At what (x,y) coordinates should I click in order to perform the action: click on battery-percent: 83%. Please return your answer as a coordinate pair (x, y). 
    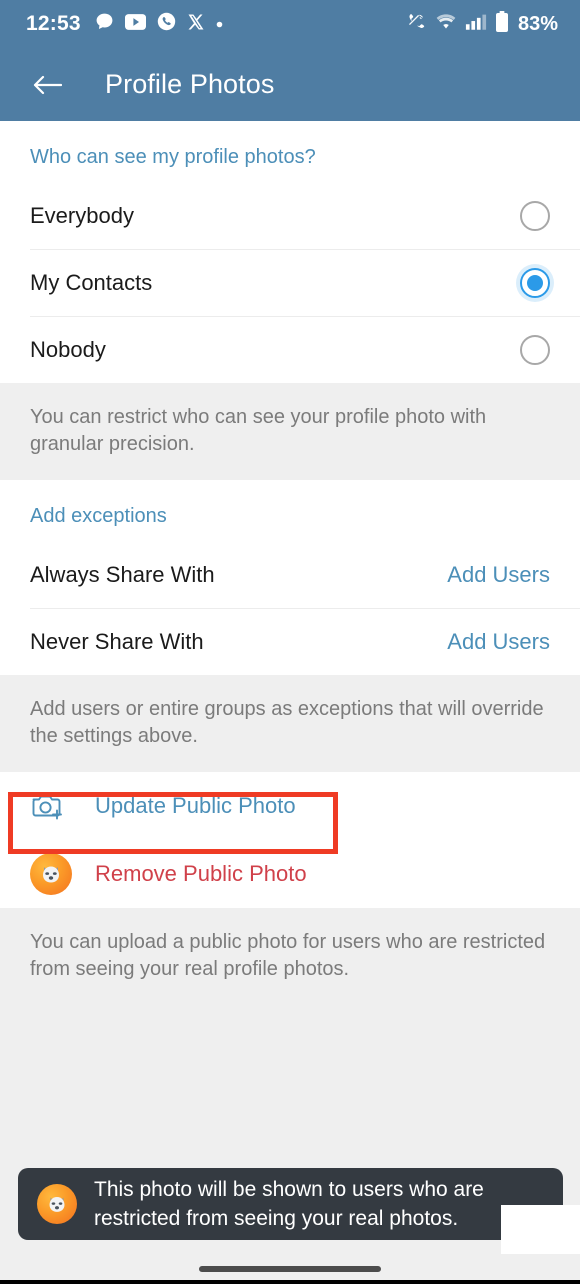
    Looking at the image, I should click on (537, 23).